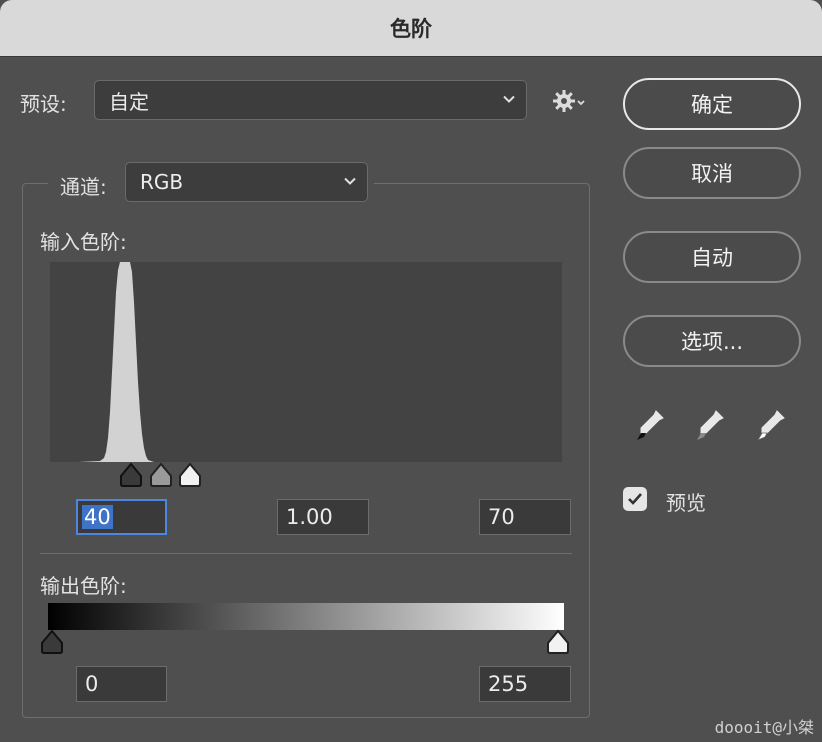  What do you see at coordinates (52, 642) in the screenshot?
I see `output-black-slider-handle` at bounding box center [52, 642].